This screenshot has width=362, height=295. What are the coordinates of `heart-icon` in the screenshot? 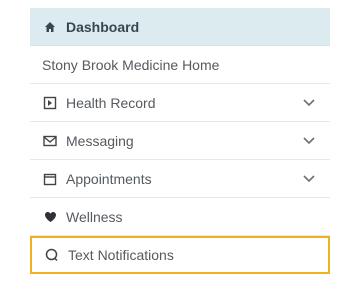 It's located at (50, 217).